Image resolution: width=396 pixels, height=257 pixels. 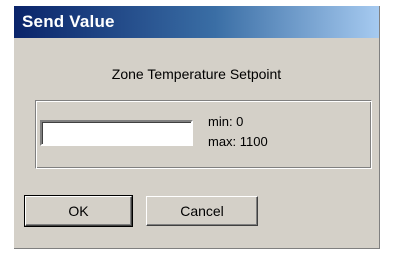 What do you see at coordinates (202, 211) in the screenshot?
I see `cancel-button: Cancel` at bounding box center [202, 211].